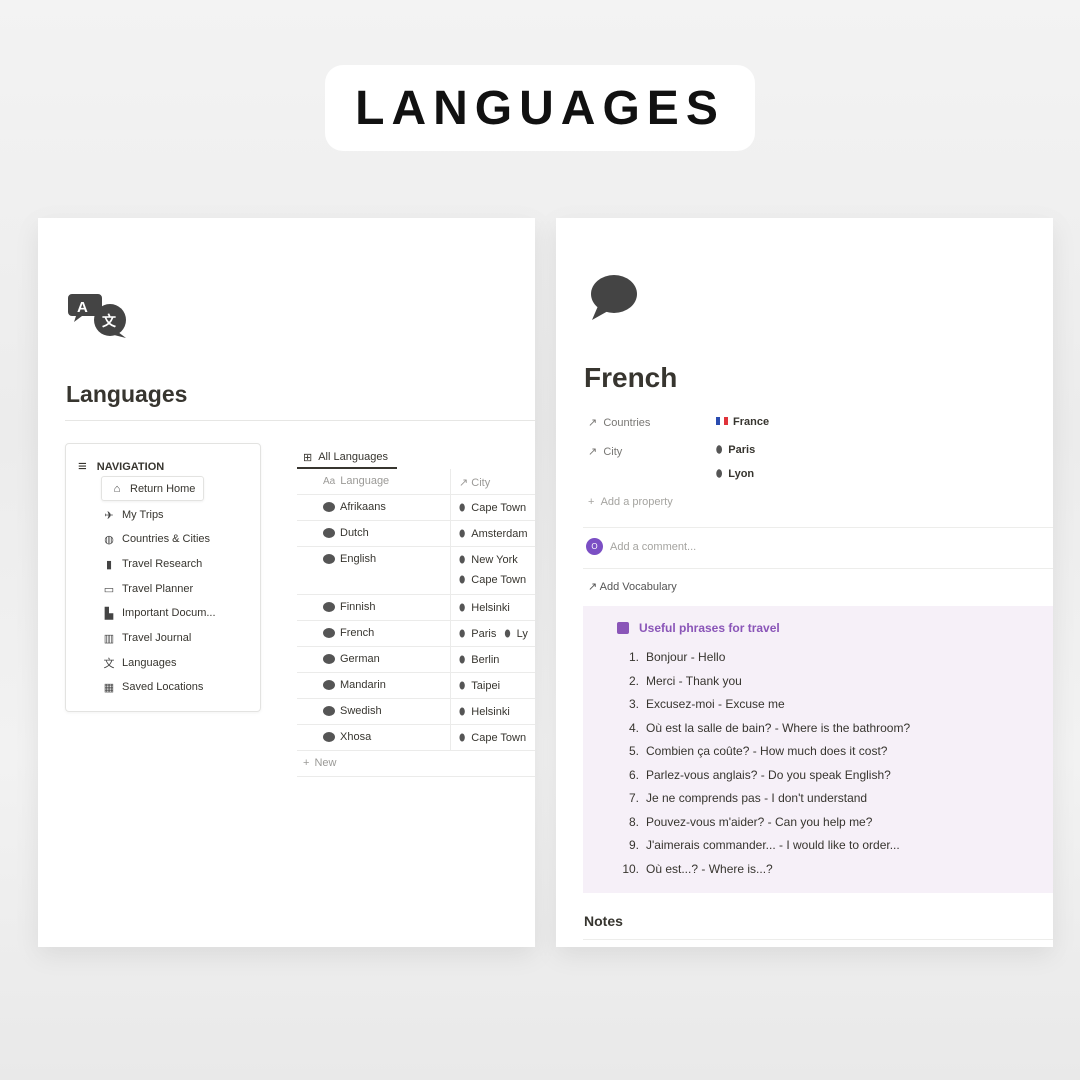 The width and height of the screenshot is (1080, 1080). I want to click on table-row: Finnish ⬮ Helsinki, so click(416, 608).